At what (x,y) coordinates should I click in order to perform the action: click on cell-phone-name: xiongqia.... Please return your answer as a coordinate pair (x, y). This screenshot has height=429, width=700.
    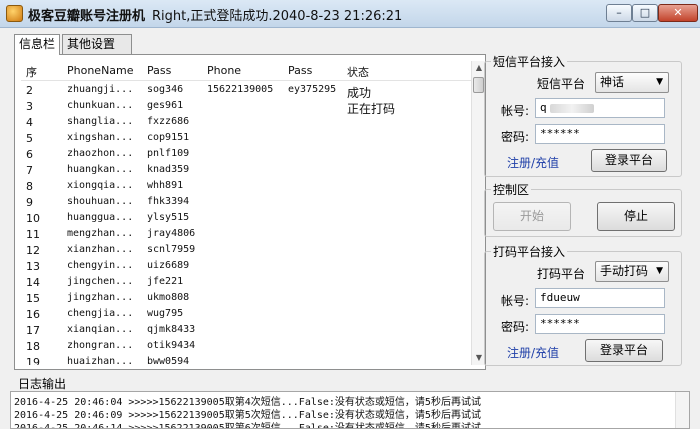
    Looking at the image, I should click on (100, 185).